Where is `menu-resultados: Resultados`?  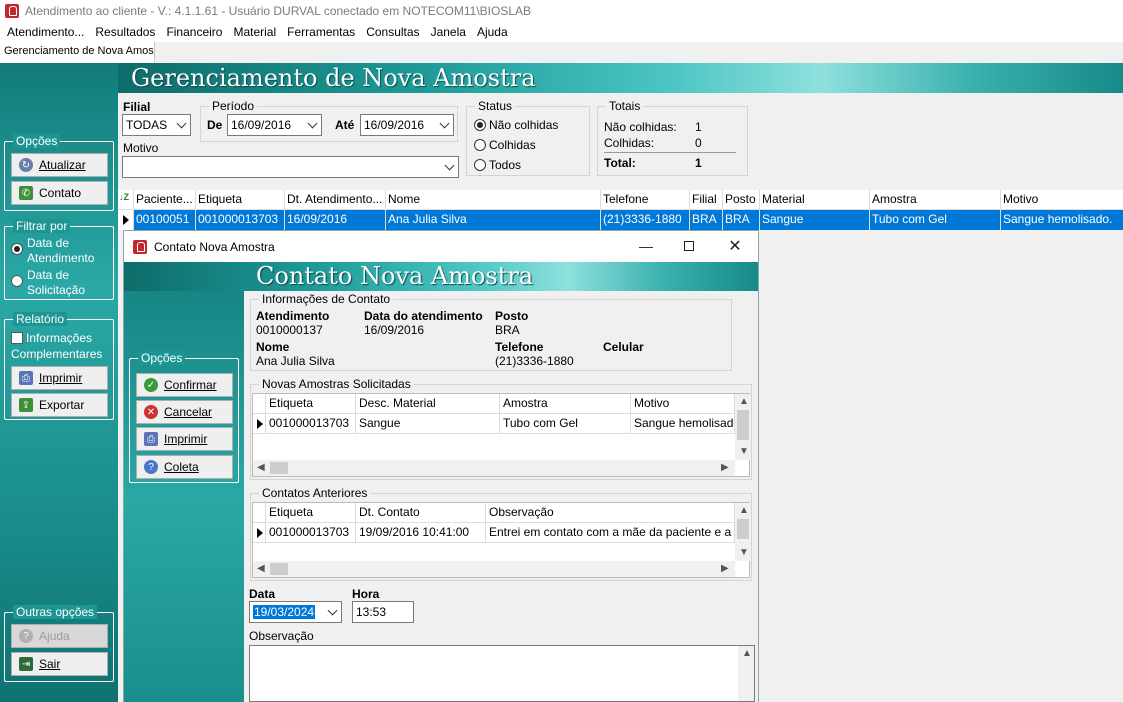
menu-resultados: Resultados is located at coordinates (125, 32).